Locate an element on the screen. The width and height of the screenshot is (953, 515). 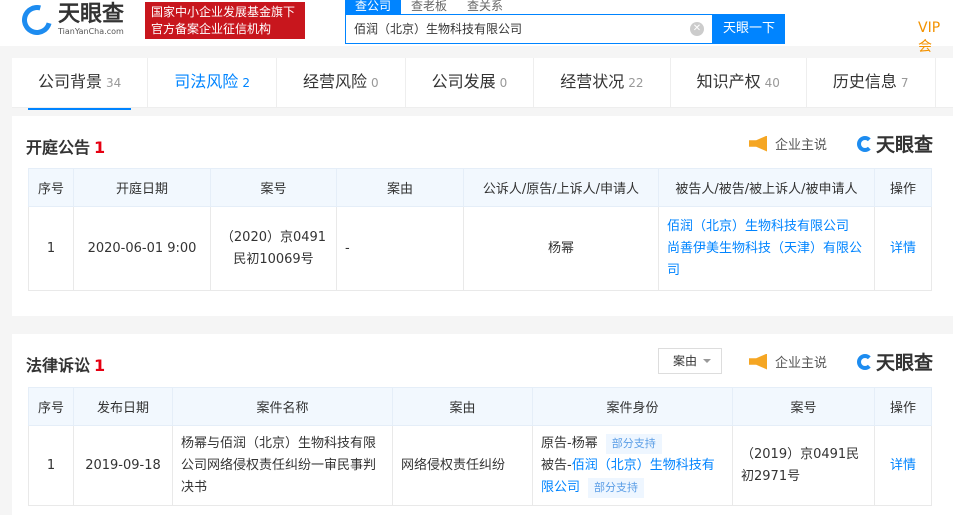
official-badge: 国家中小企业发展基金旗下 官方备案企业征信机构 is located at coordinates (225, 20).